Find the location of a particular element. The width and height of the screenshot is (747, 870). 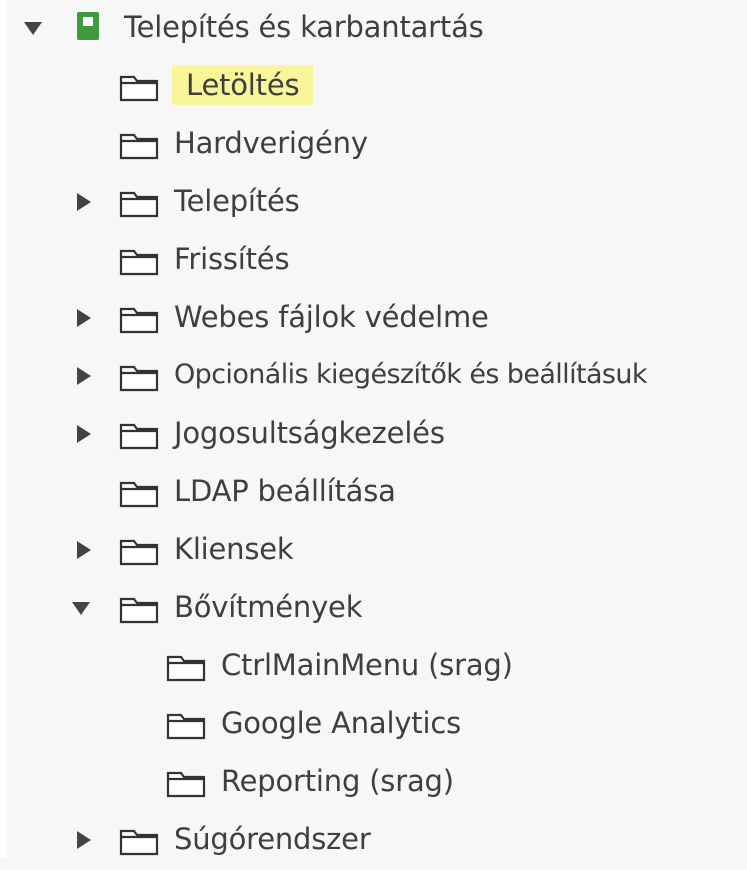

tree-item-label: CtrlMainMenu (srag) is located at coordinates (367, 665).